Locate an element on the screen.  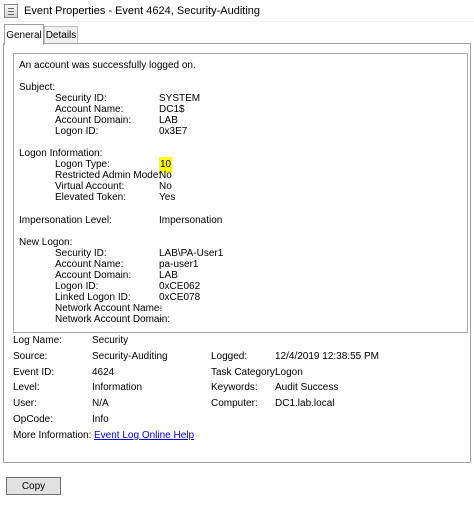
subject-value: DC1$ is located at coordinates (172, 109).